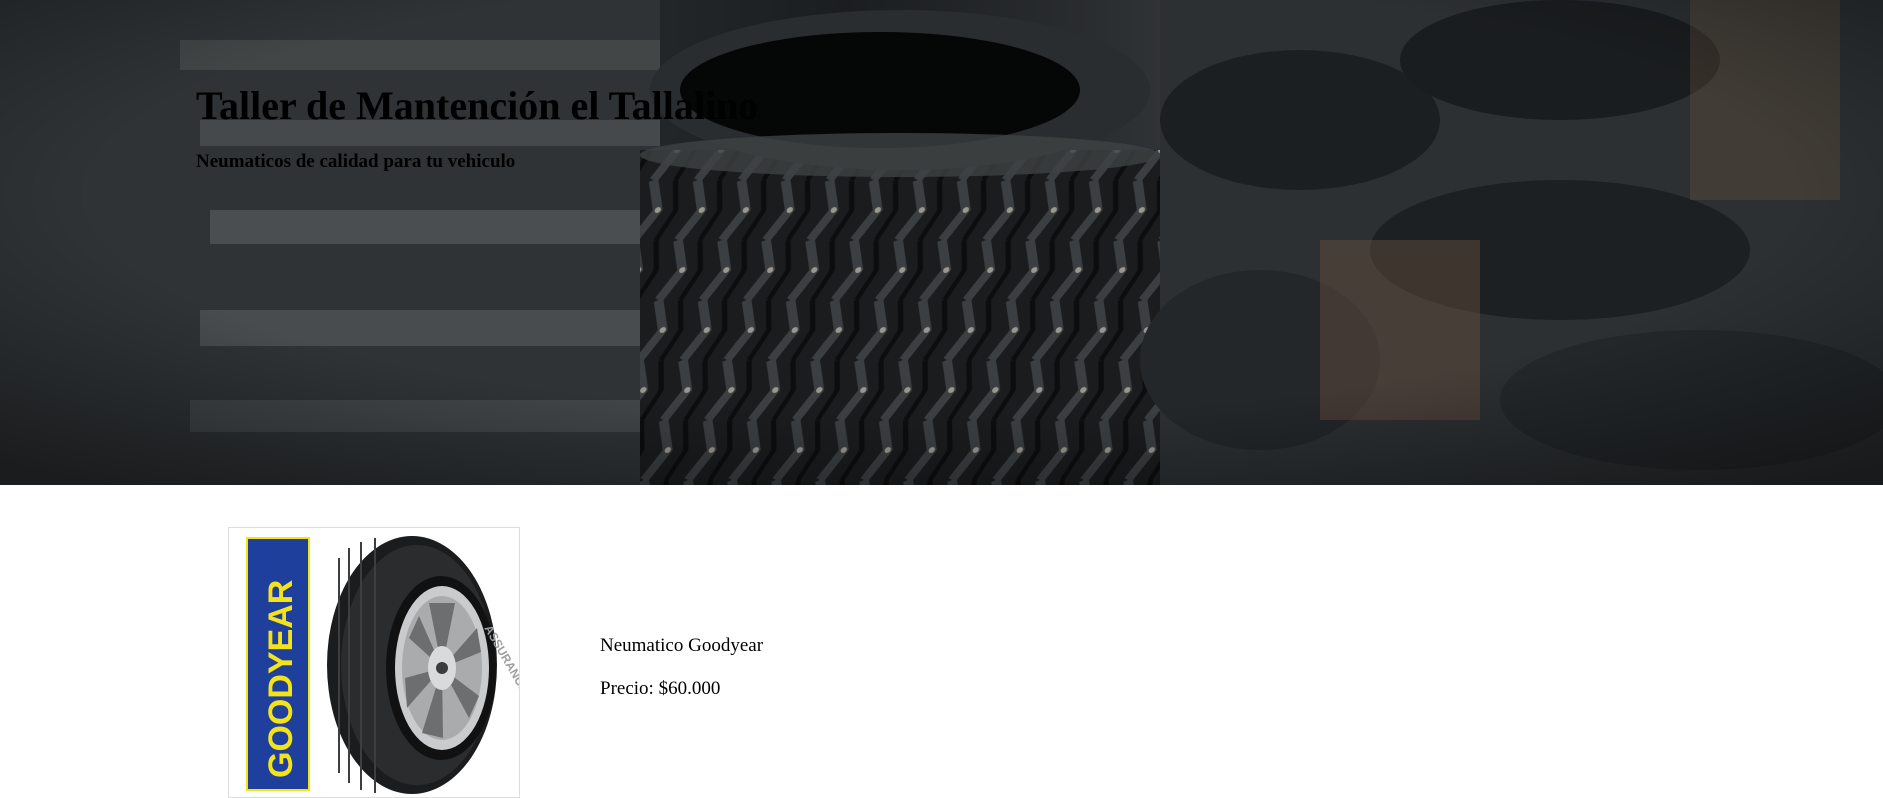  I want to click on page-title: Taller de Mantención el Tallalino, so click(477, 105).